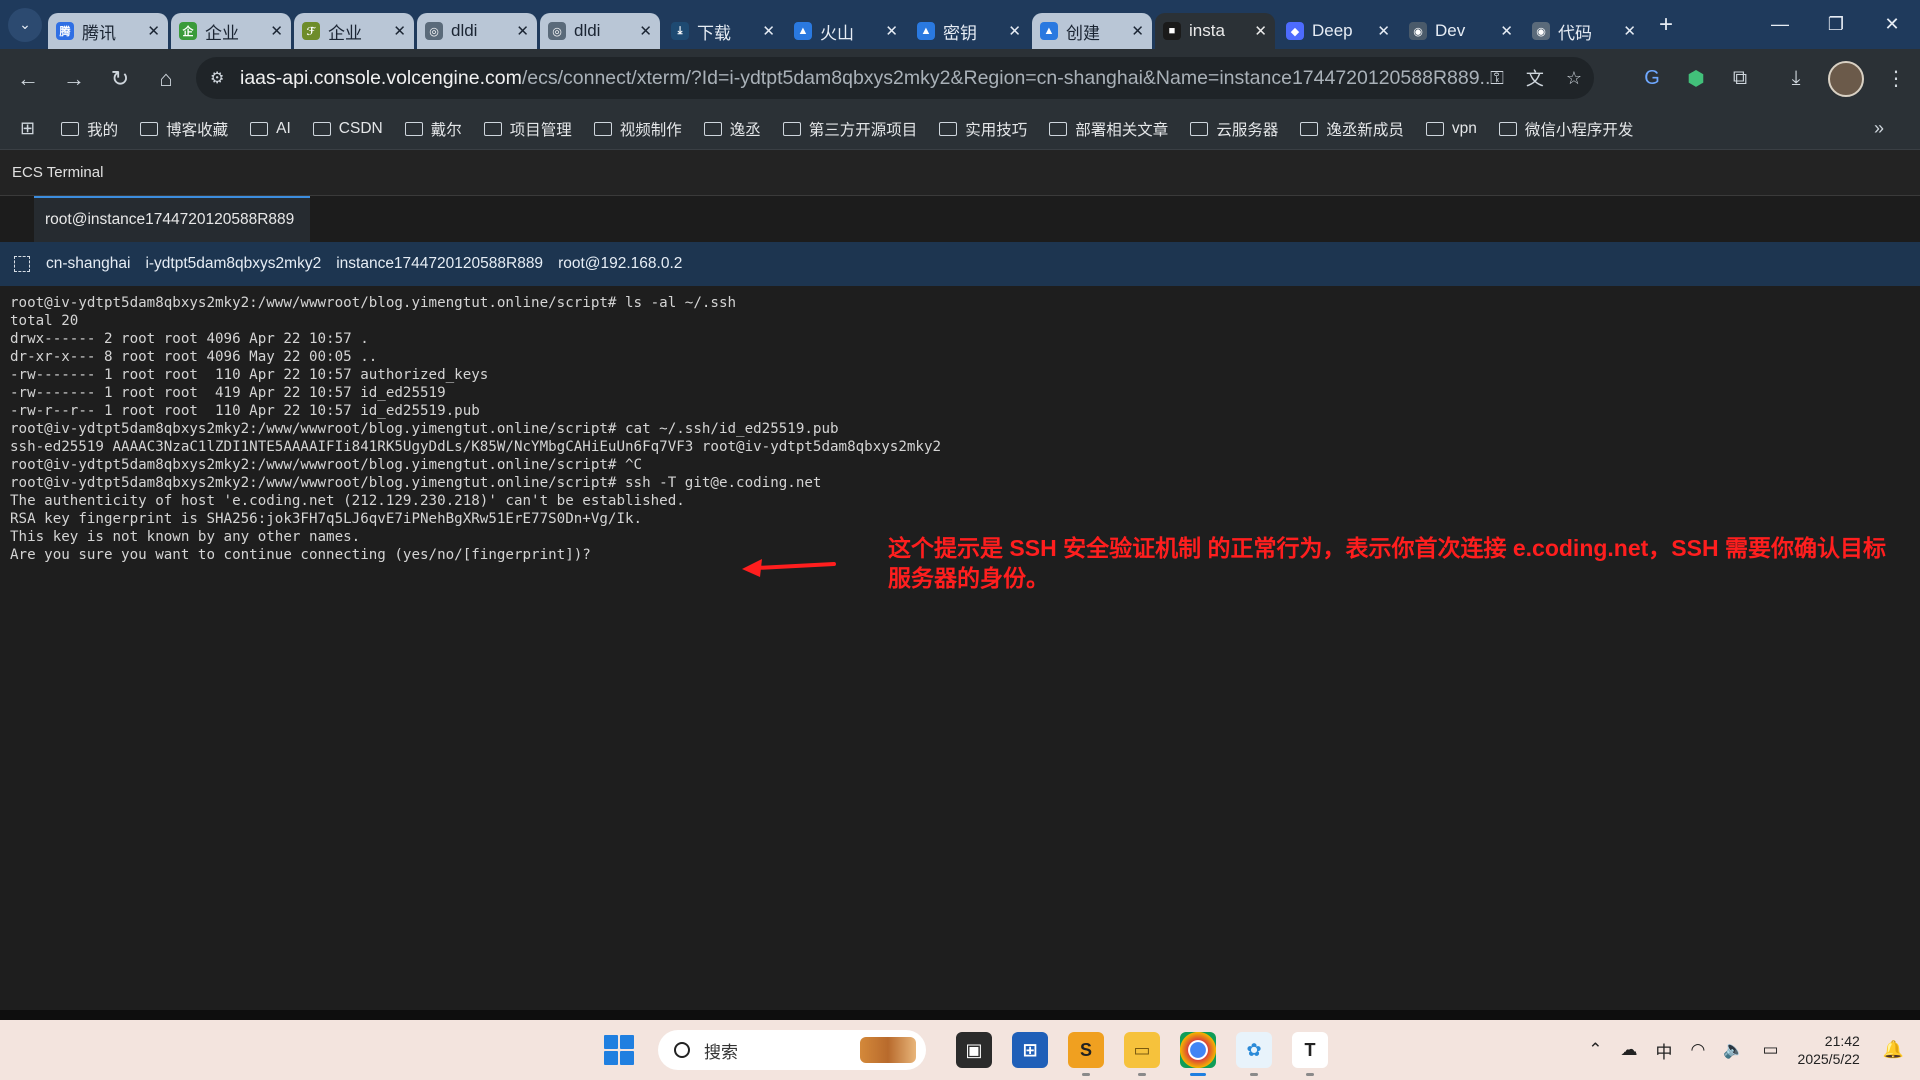  I want to click on bookmark-folder: 视频制作, so click(637, 129).